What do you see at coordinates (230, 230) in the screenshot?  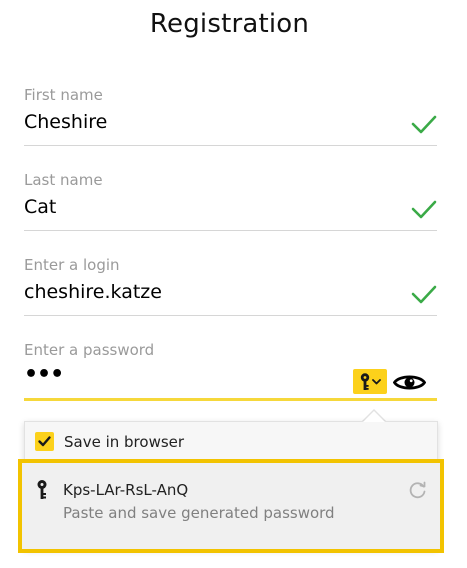 I see `last-name-underline` at bounding box center [230, 230].